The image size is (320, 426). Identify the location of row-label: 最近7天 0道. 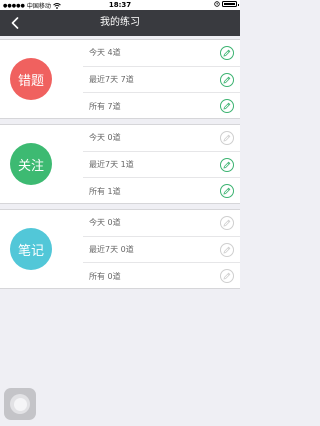
(111, 249).